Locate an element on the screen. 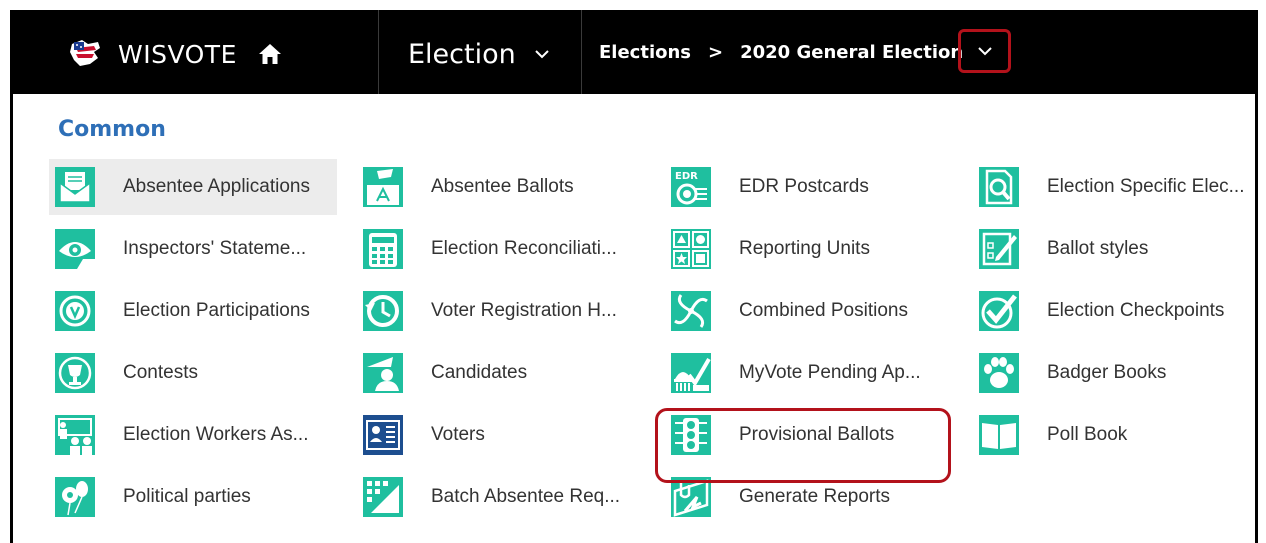 This screenshot has width=1266, height=543. ballot-edit-icon is located at coordinates (999, 249).